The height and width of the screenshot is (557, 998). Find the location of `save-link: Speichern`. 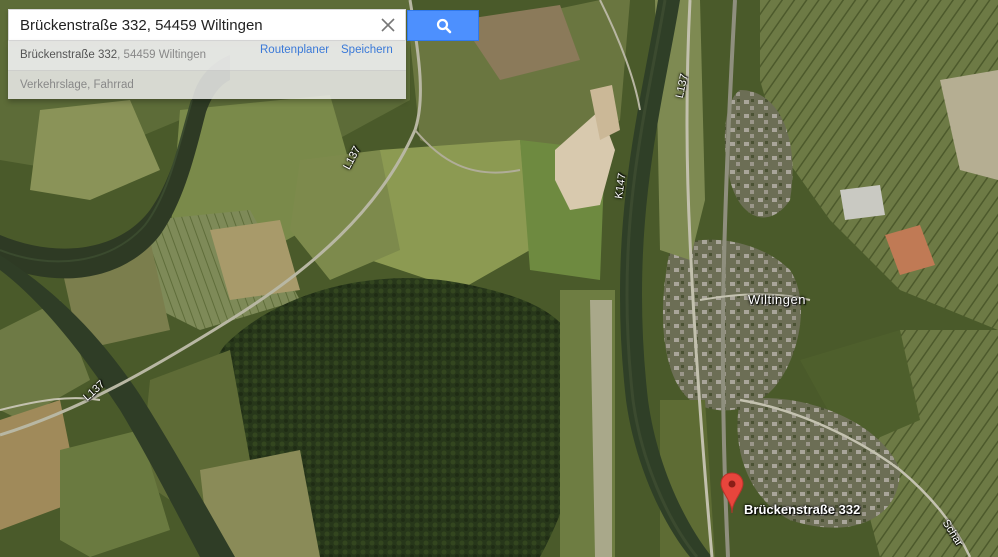

save-link: Speichern is located at coordinates (367, 50).